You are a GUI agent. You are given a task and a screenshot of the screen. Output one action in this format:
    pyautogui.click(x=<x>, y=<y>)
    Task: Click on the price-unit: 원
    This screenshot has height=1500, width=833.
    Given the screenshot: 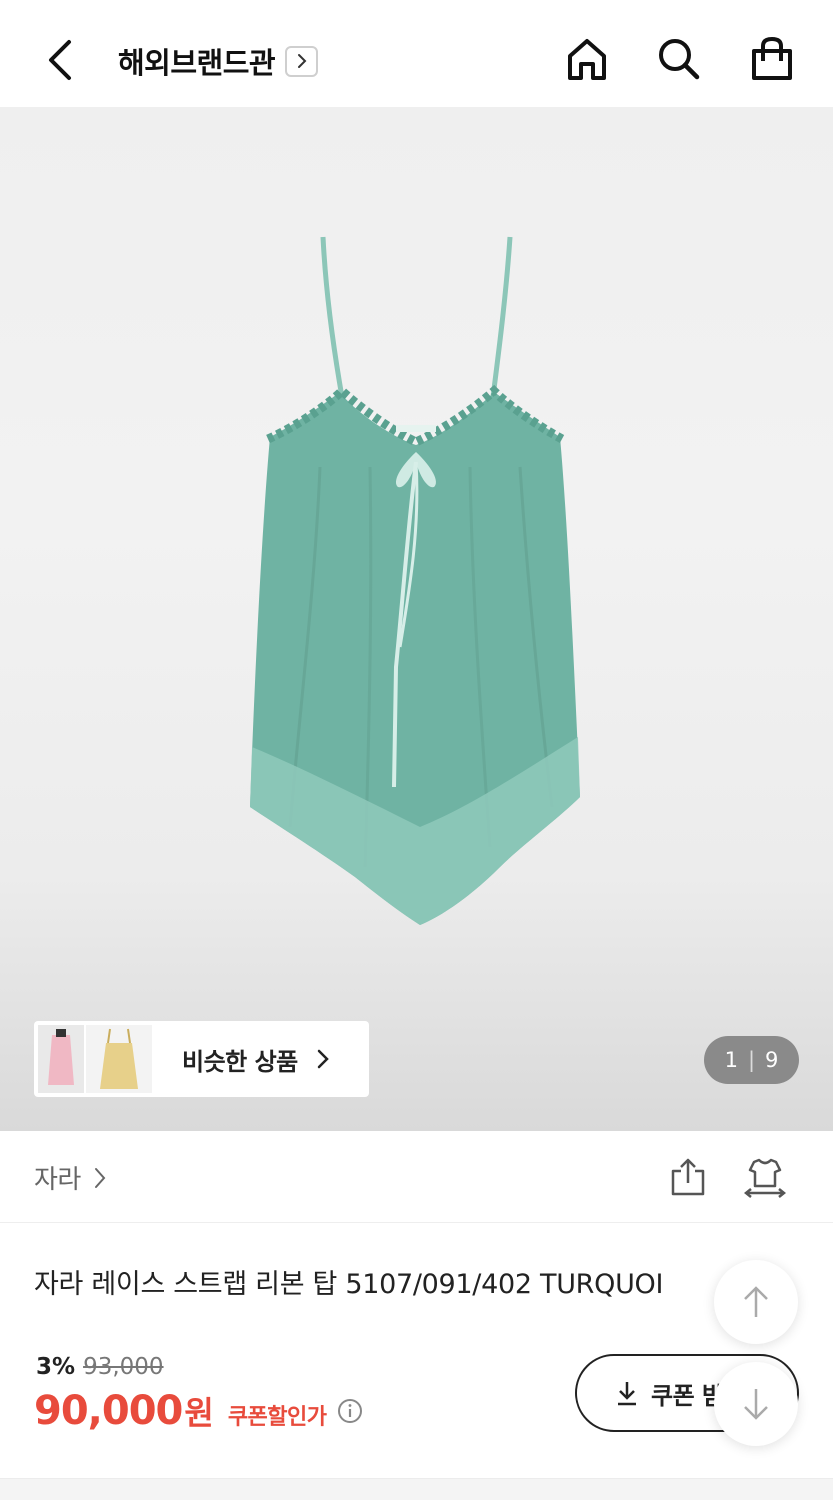 What is the action you would take?
    pyautogui.click(x=199, y=1413)
    